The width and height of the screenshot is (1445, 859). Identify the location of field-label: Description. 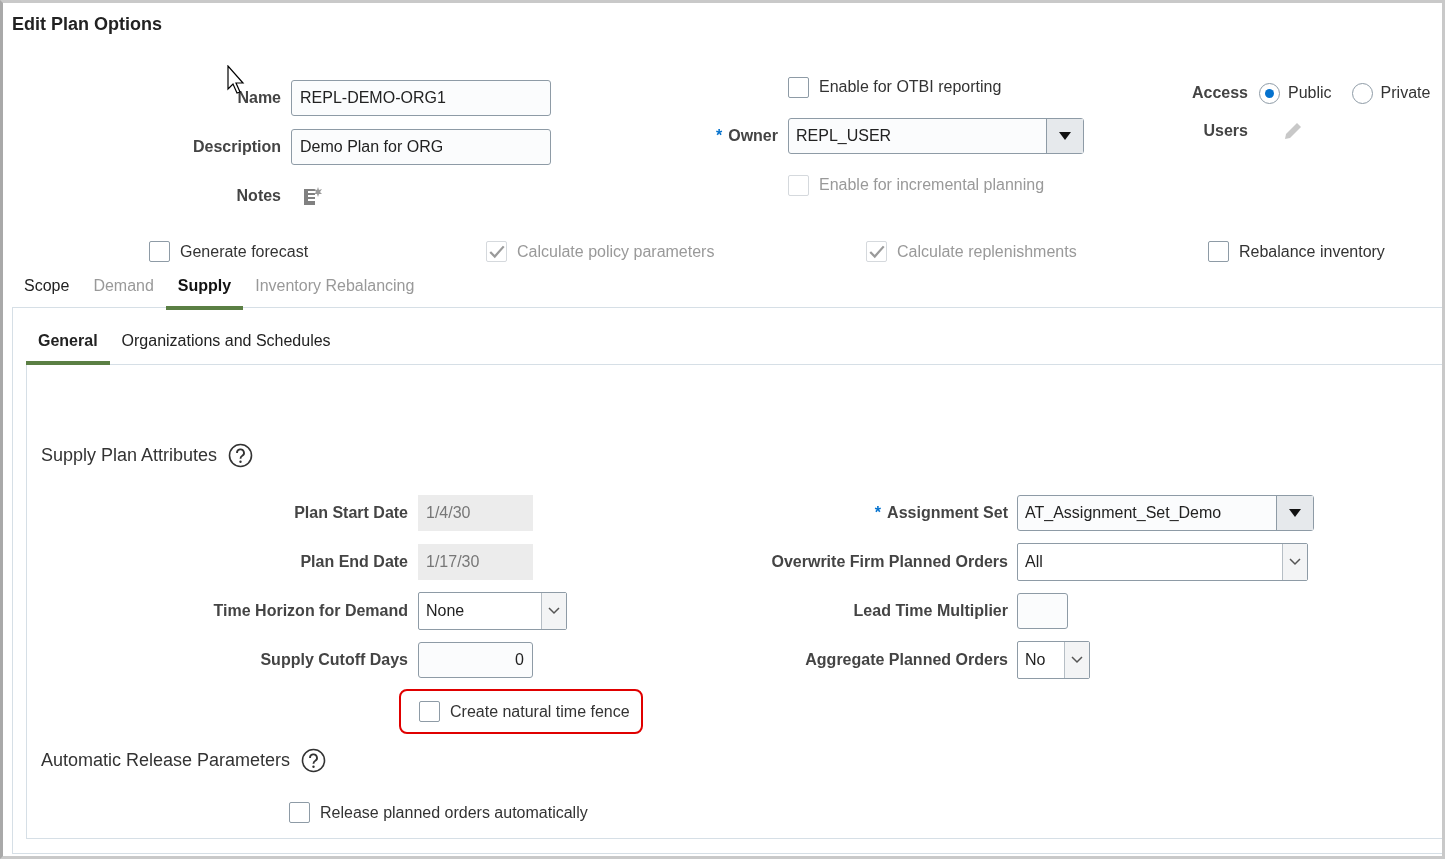
(236, 147).